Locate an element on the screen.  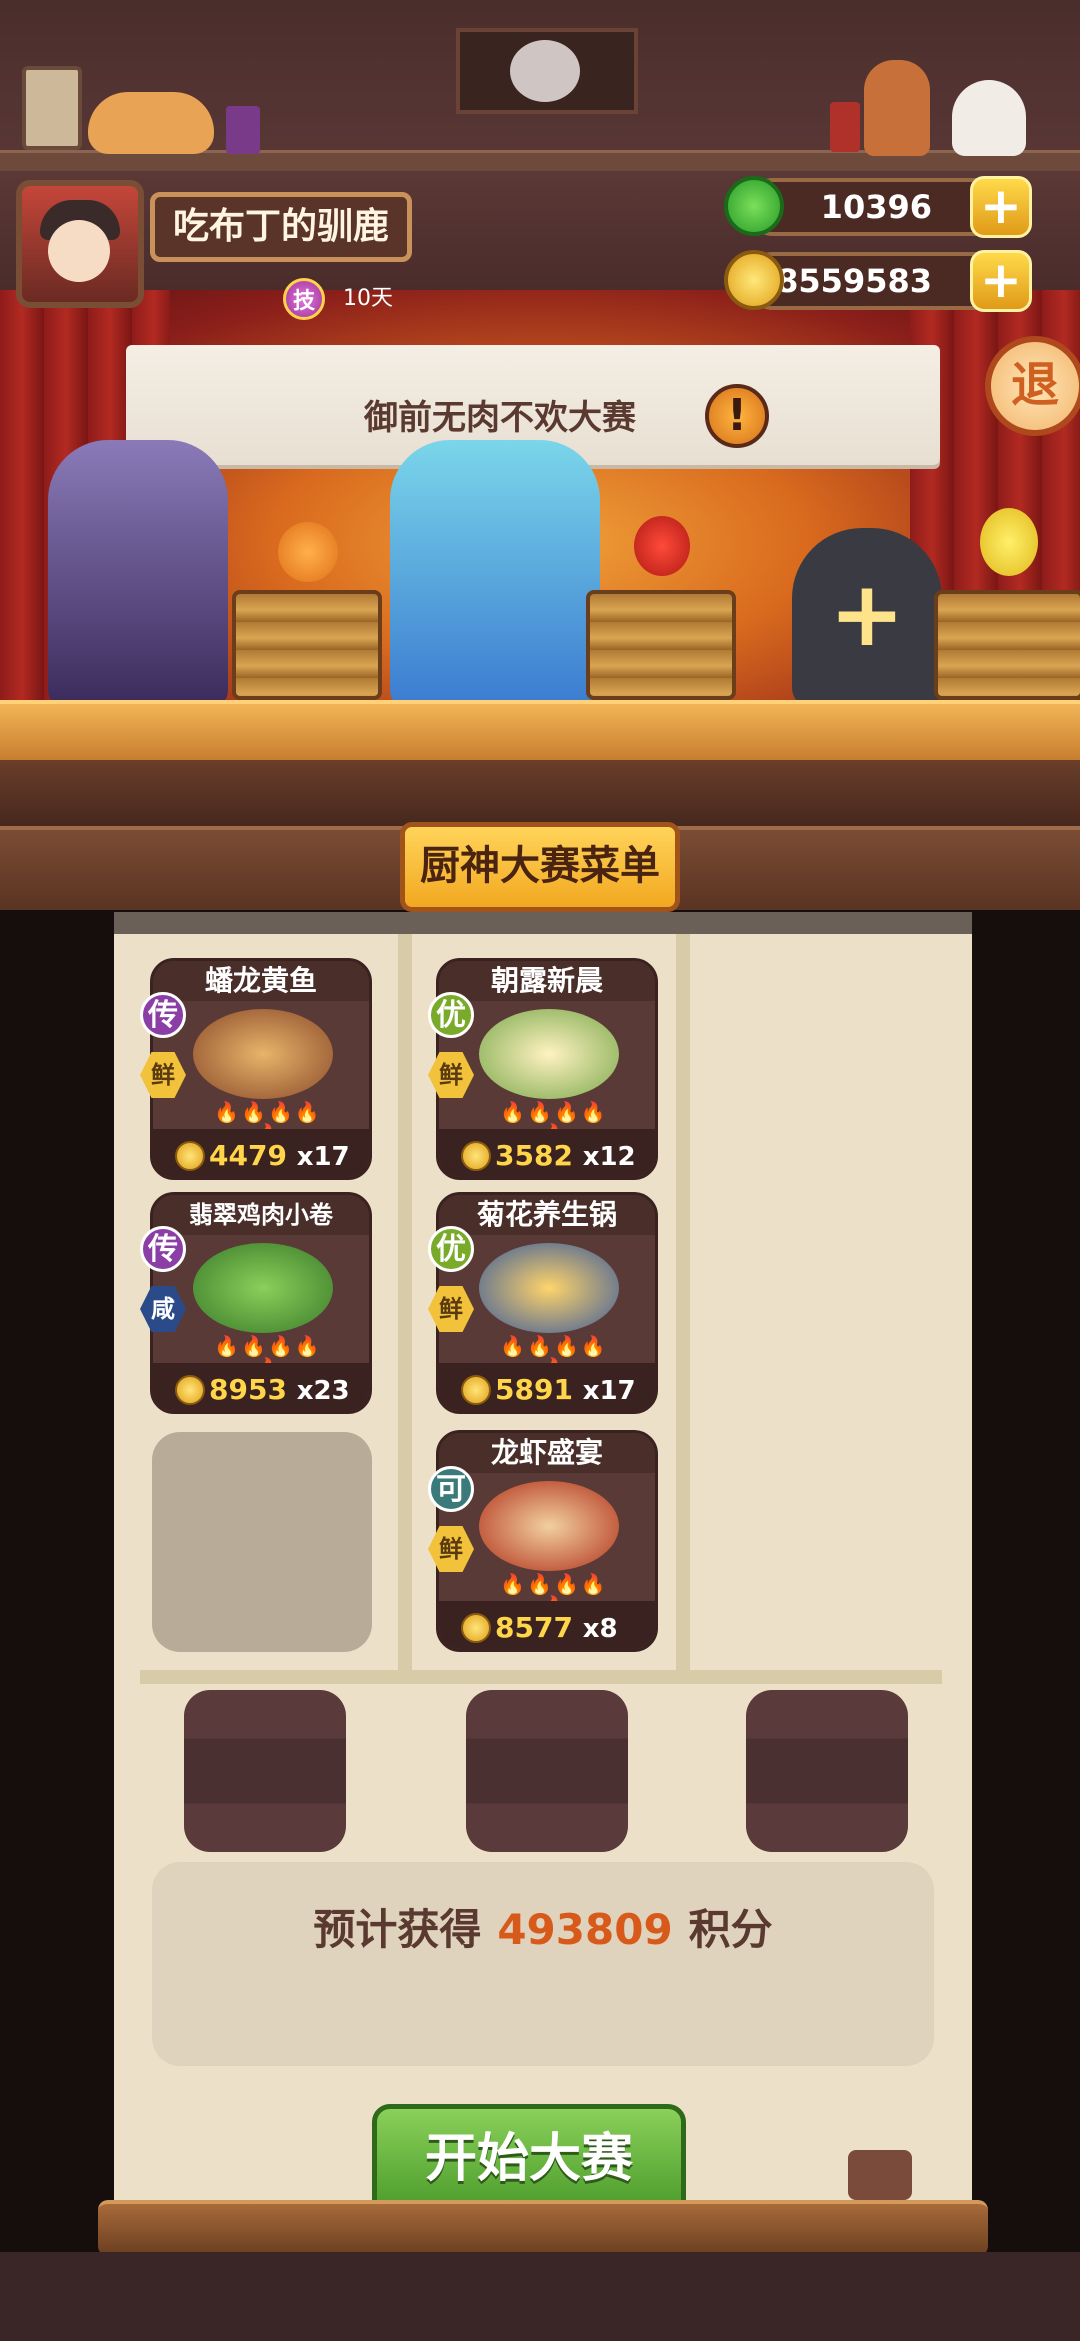
avatar-face is located at coordinates (79, 251).